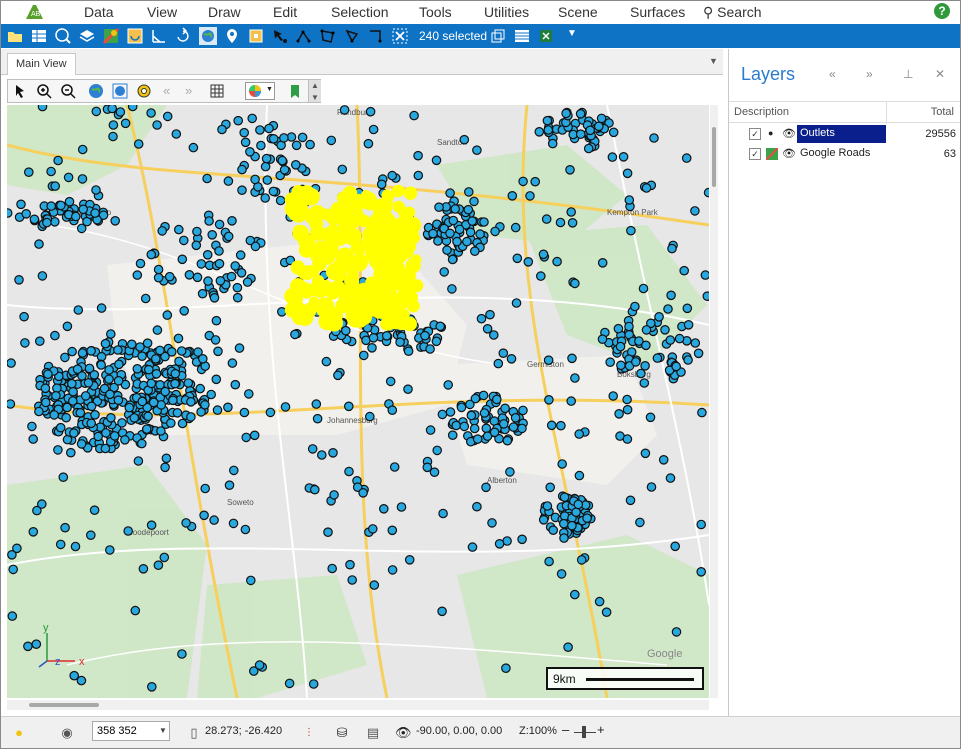  Describe the element at coordinates (755, 154) in the screenshot. I see `layer-visibility-checkbox: ✓` at that location.